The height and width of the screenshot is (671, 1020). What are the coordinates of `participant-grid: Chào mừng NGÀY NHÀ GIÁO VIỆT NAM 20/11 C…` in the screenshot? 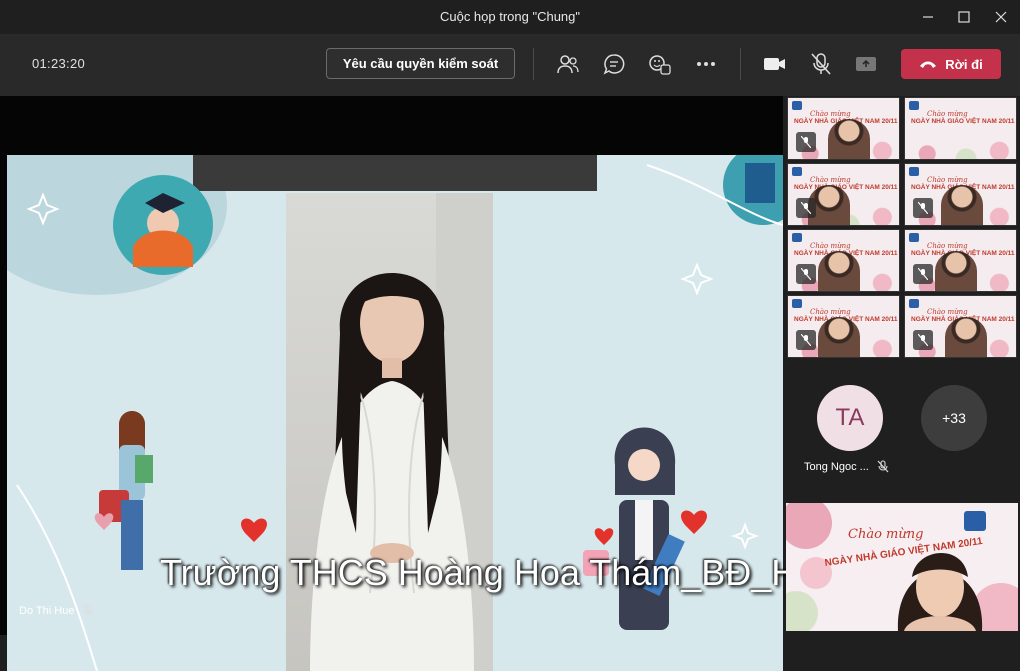 It's located at (903, 228).